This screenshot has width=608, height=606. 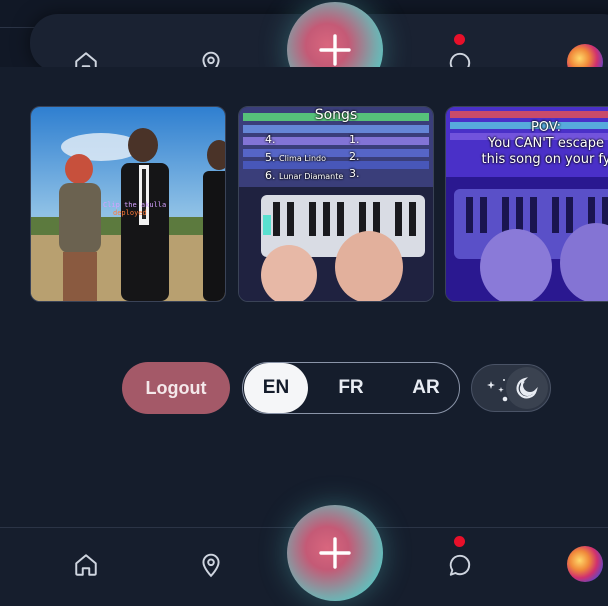 I want to click on language-selector: EN FR AR, so click(x=351, y=388).